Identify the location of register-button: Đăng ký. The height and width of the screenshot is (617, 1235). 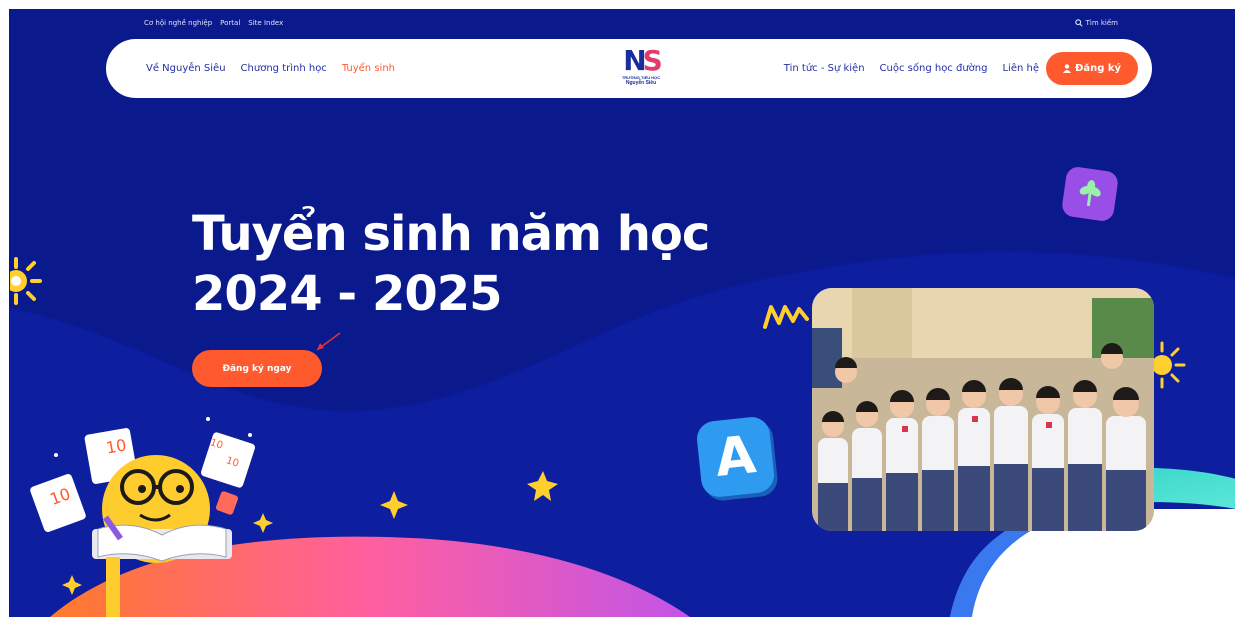
(1092, 68).